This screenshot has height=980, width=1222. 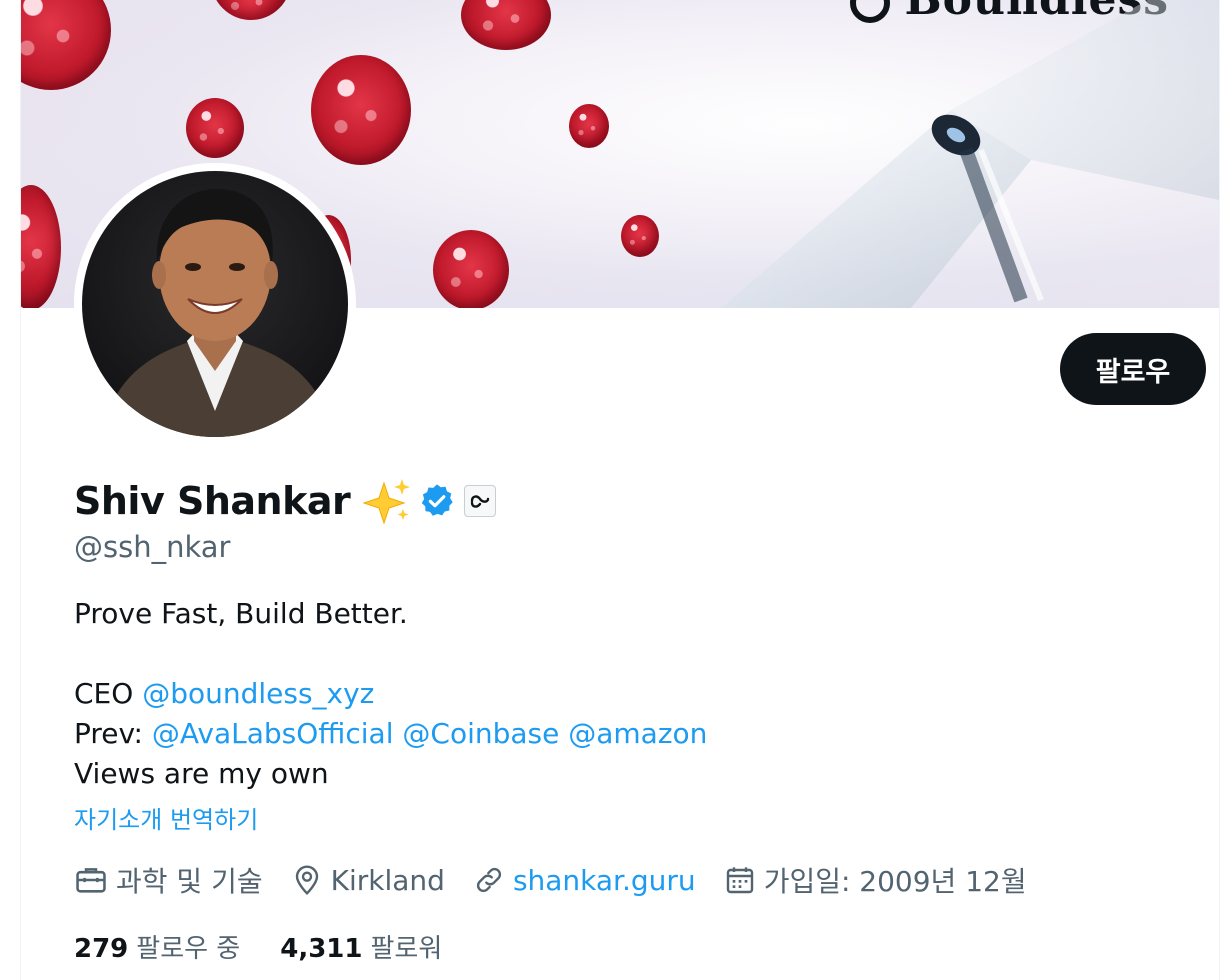 I want to click on meta-joined: 가입일: 2009년 12월, so click(x=875, y=880).